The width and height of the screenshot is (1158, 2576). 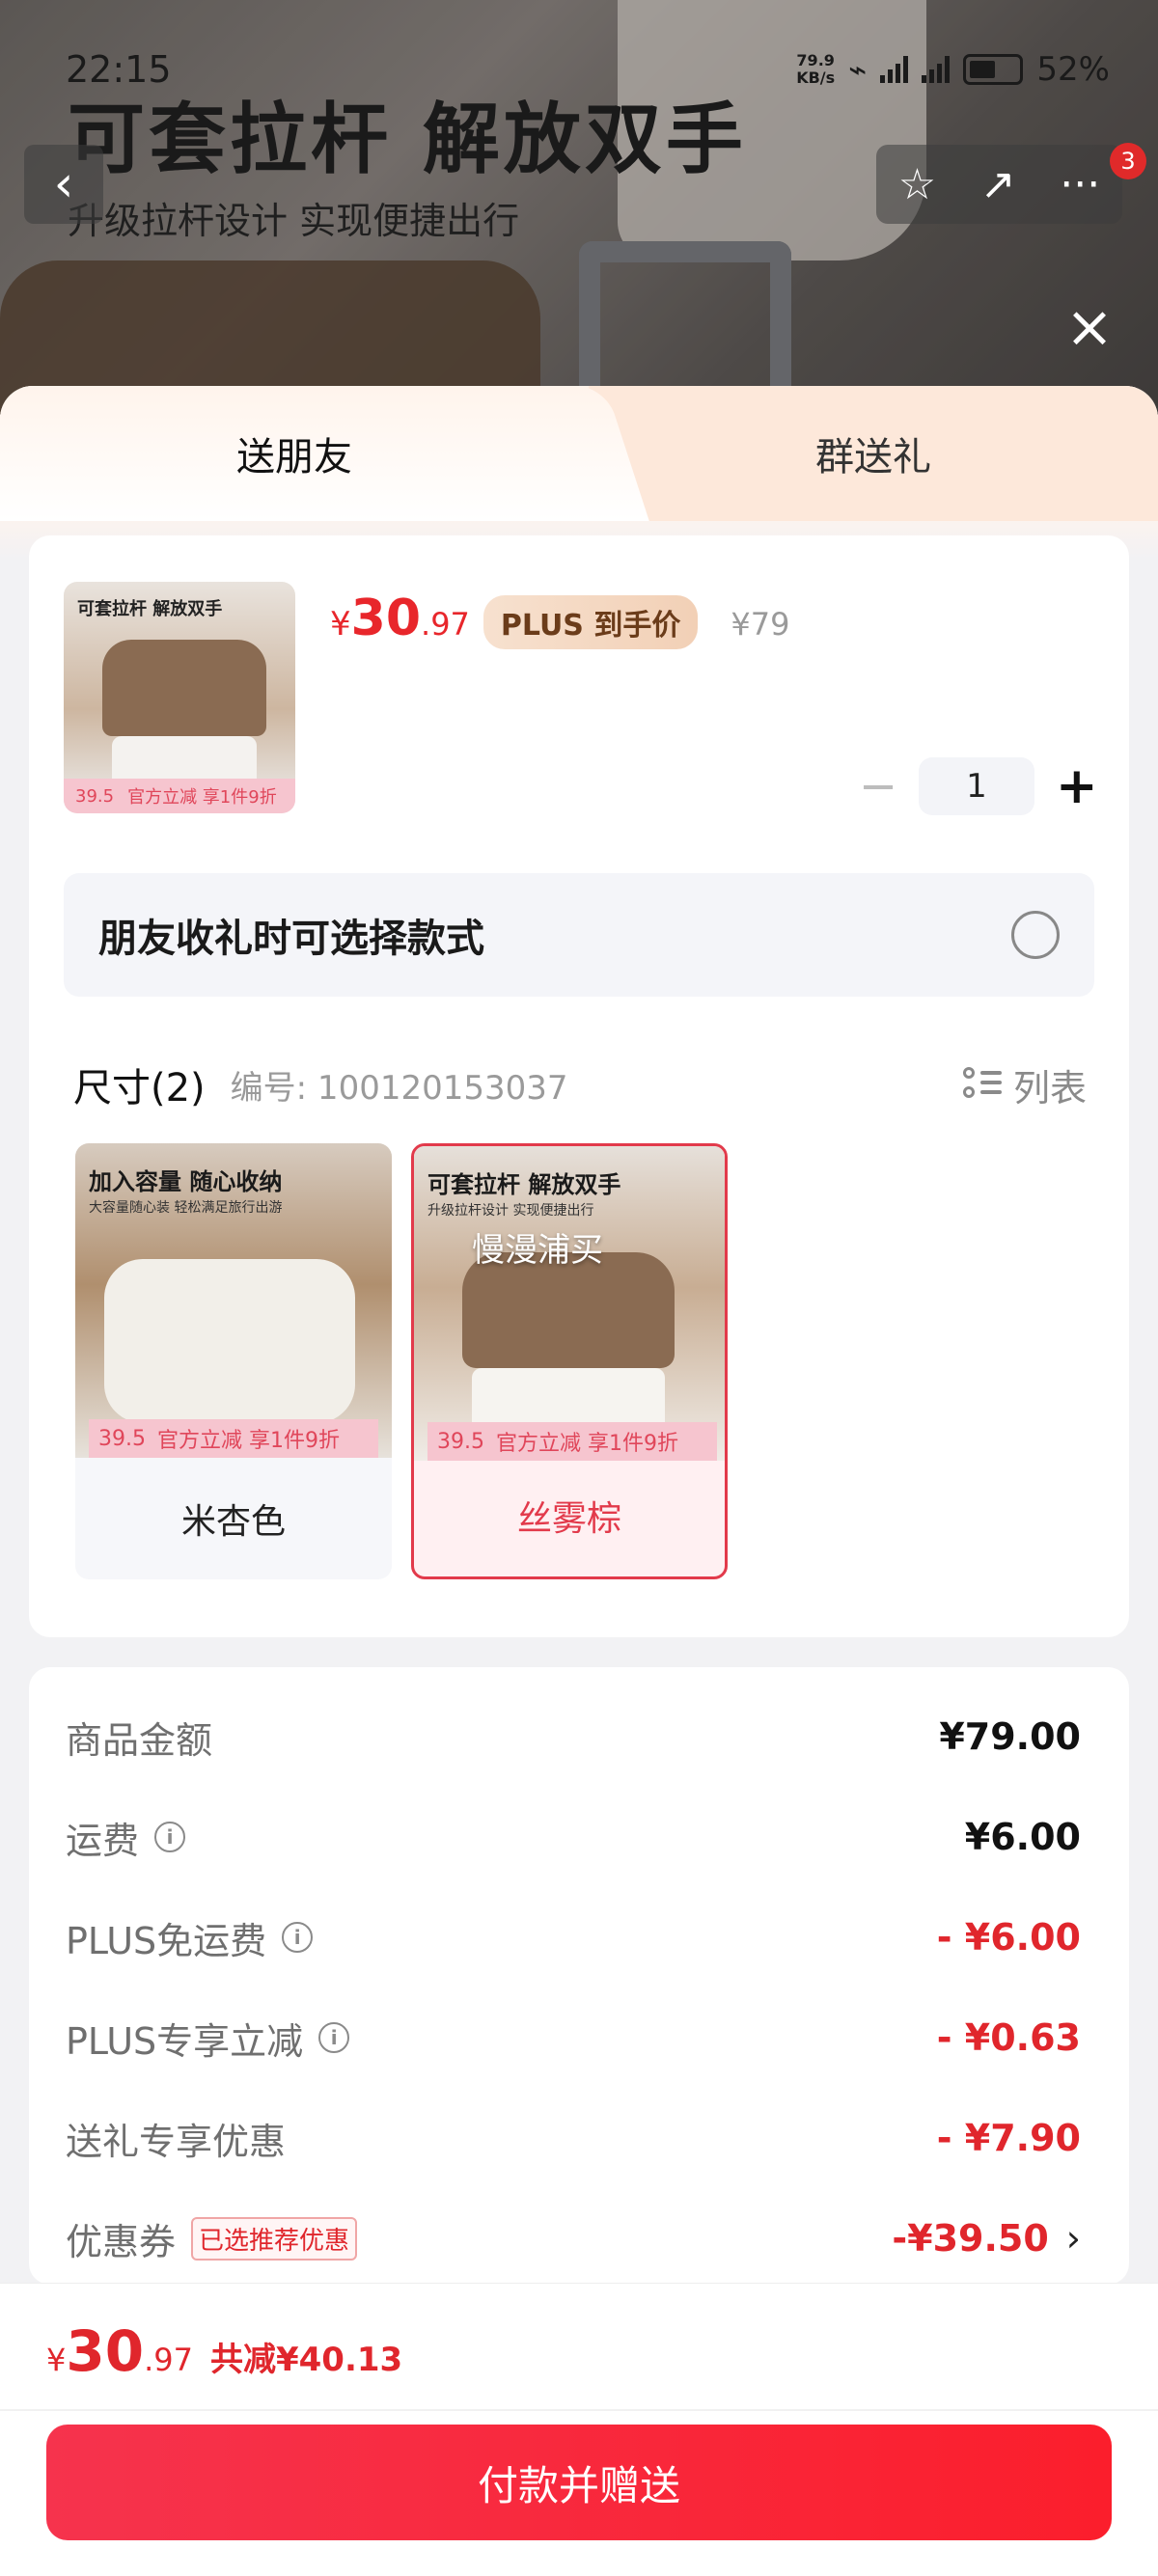 What do you see at coordinates (573, 2038) in the screenshot?
I see `fee-row-plus-discount: PLUS专享立减 i - ¥0.63` at bounding box center [573, 2038].